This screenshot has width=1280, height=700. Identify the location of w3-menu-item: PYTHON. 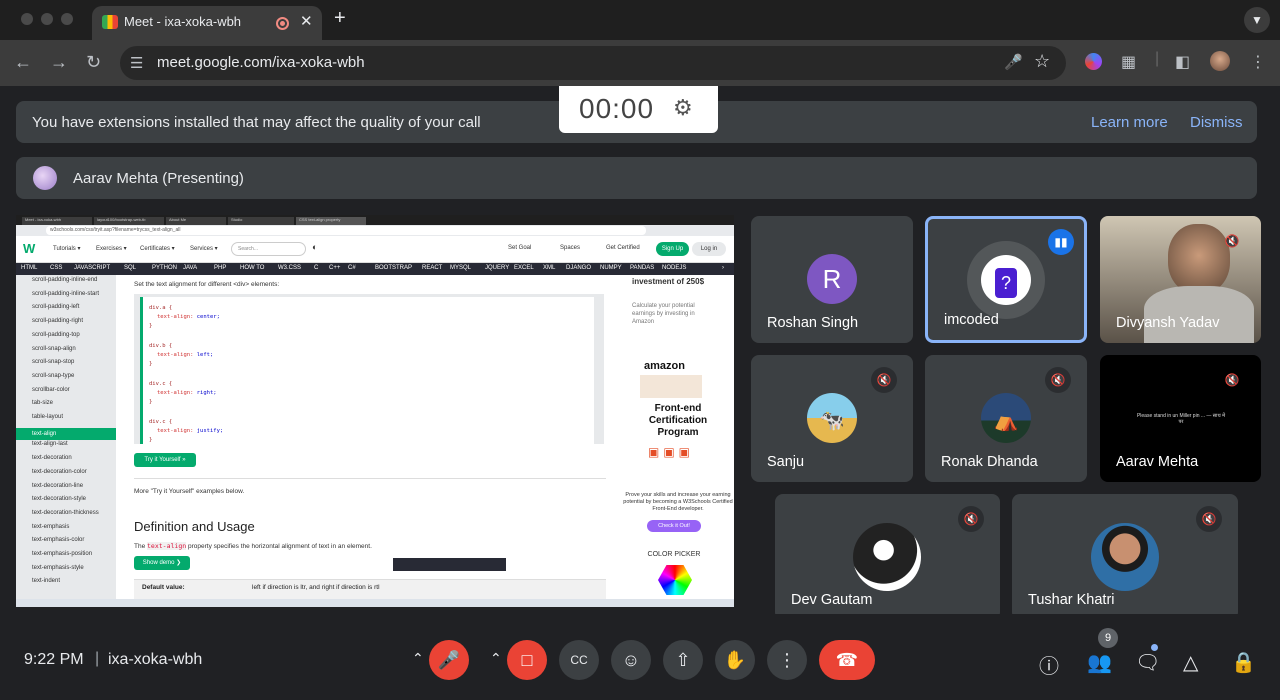
(165, 268).